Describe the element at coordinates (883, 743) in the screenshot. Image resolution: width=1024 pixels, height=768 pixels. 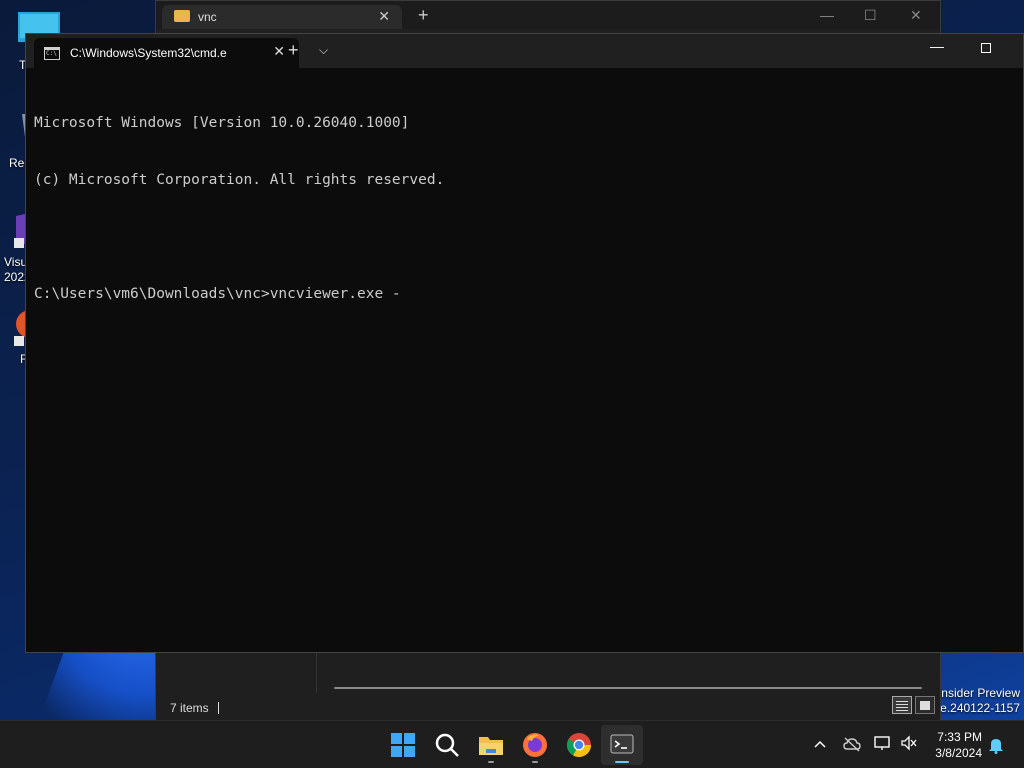
I see `network-icon` at that location.